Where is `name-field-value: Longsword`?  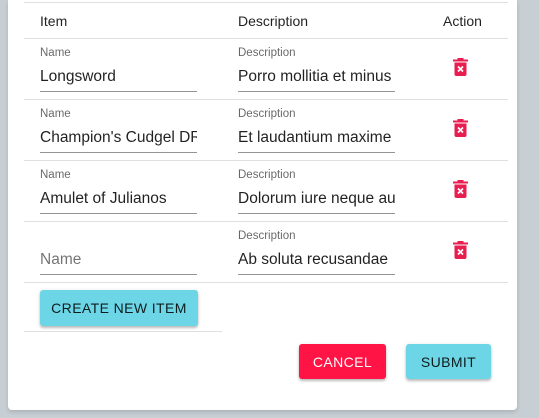 name-field-value: Longsword is located at coordinates (78, 76).